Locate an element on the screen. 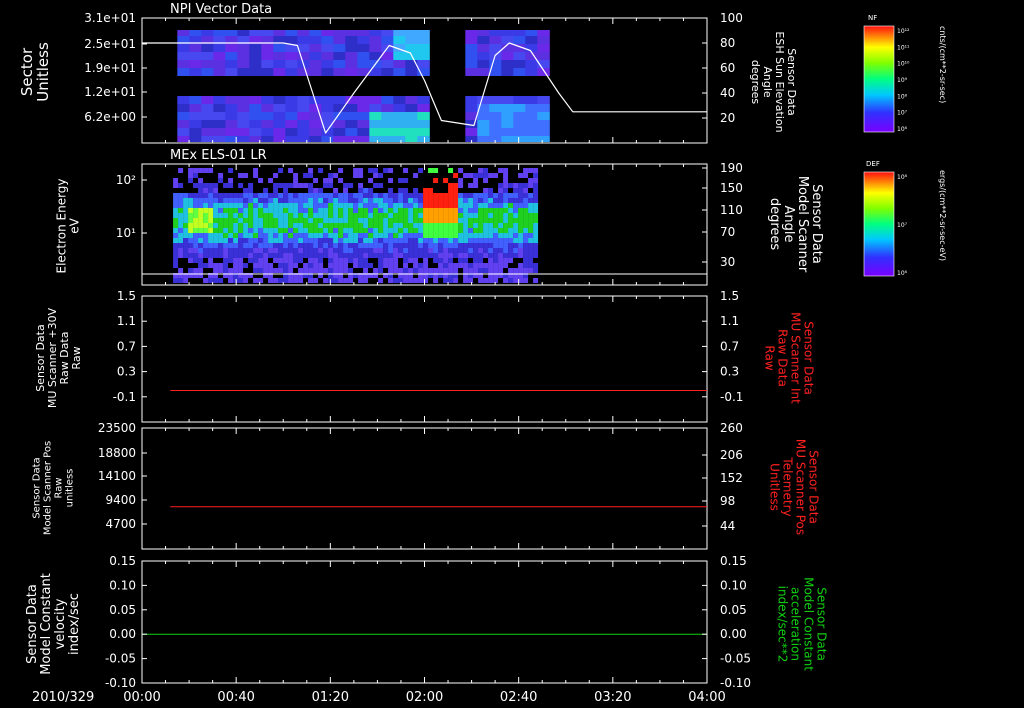 This screenshot has height=708, width=1024. y-axis-label: eV is located at coordinates (75, 225).